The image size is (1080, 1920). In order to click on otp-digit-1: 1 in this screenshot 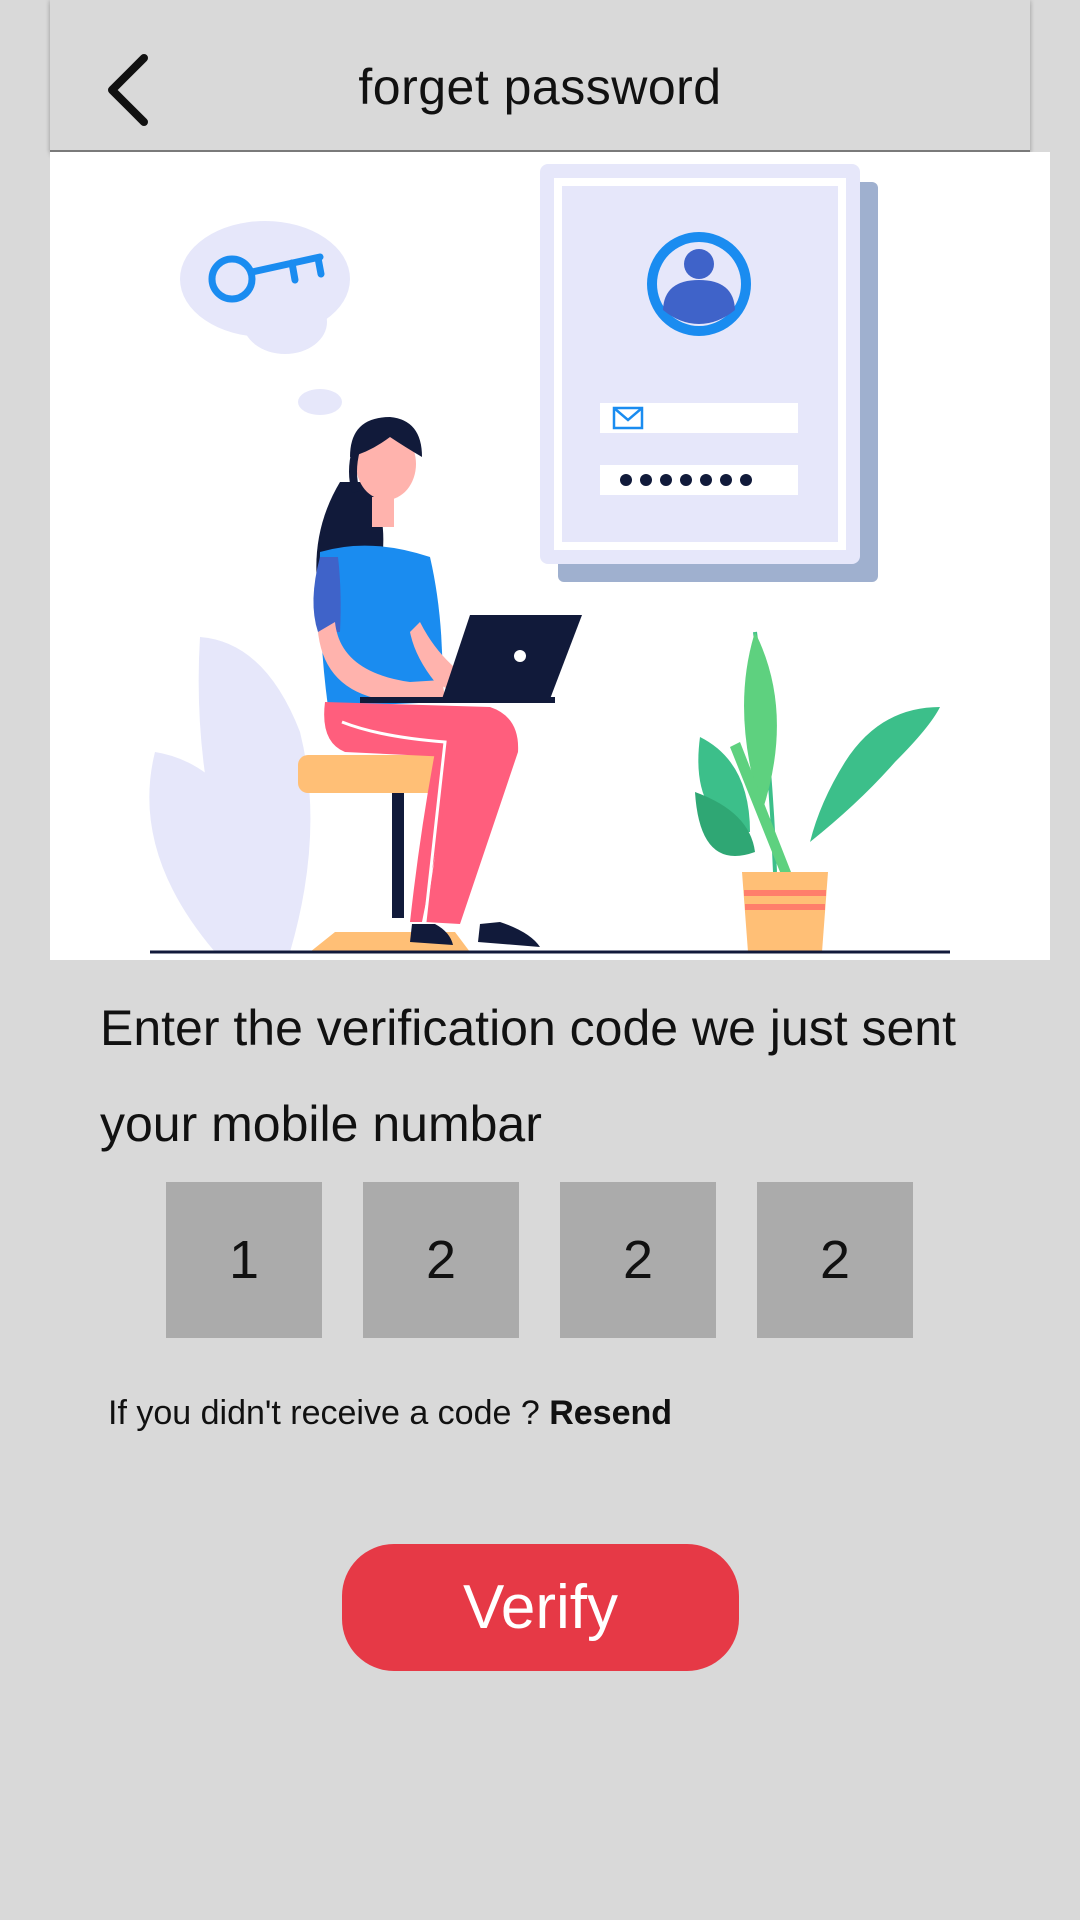, I will do `click(244, 1260)`.